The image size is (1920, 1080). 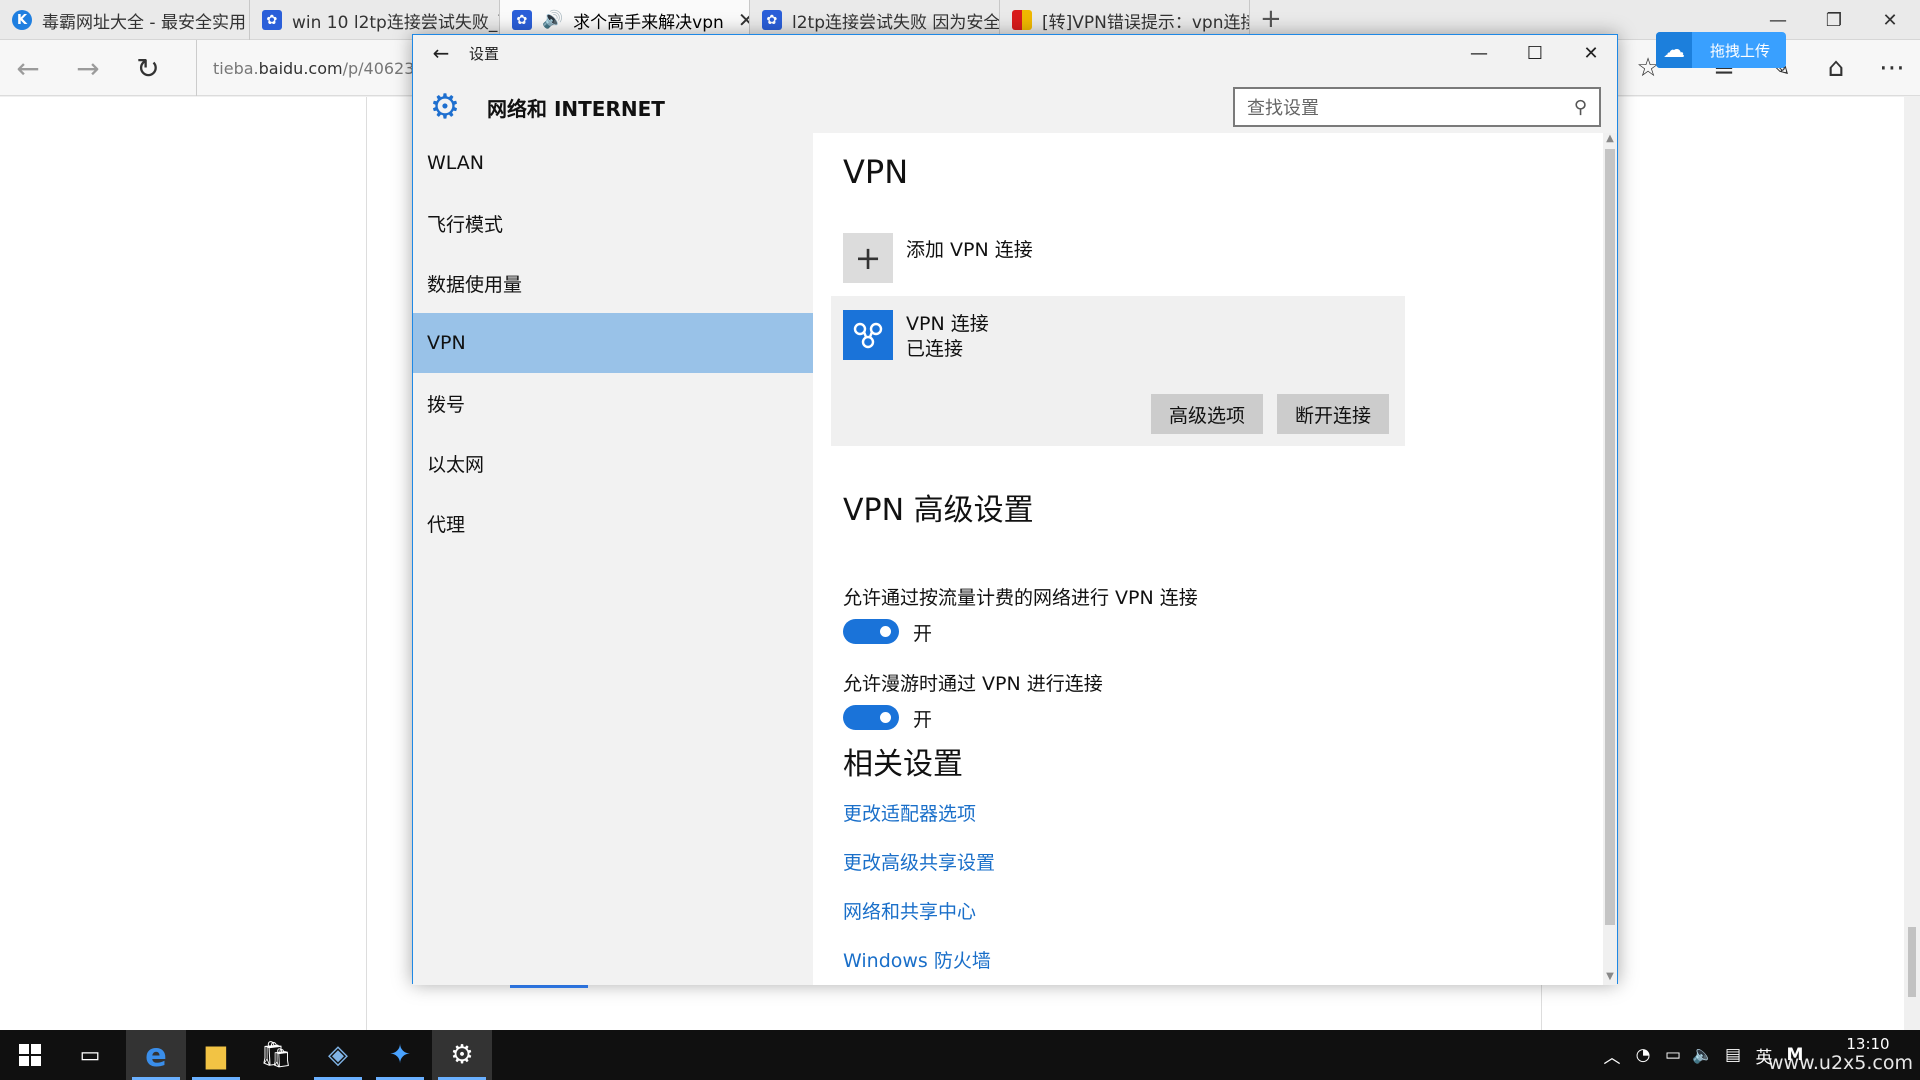 I want to click on link-advanced-sharing: 更改高级共享设置, so click(x=919, y=861).